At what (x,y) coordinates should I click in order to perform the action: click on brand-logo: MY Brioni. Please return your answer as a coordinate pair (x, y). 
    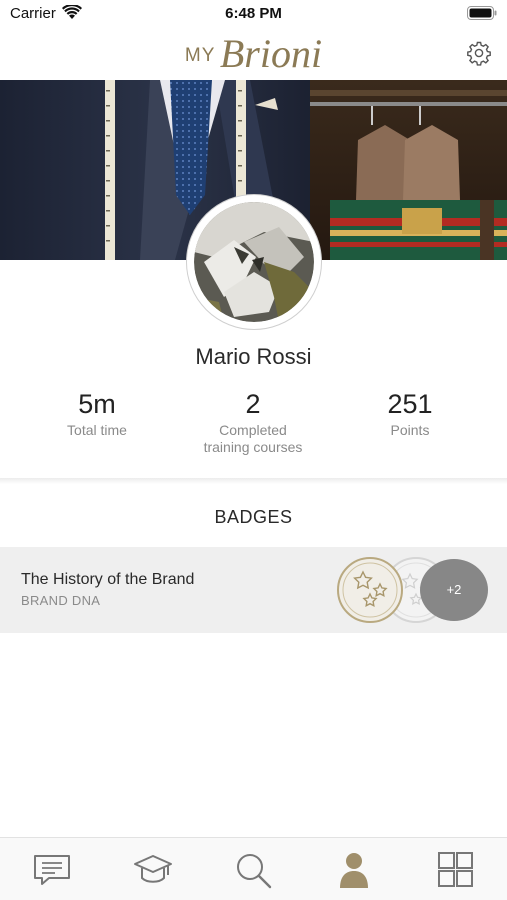
    Looking at the image, I should click on (253, 53).